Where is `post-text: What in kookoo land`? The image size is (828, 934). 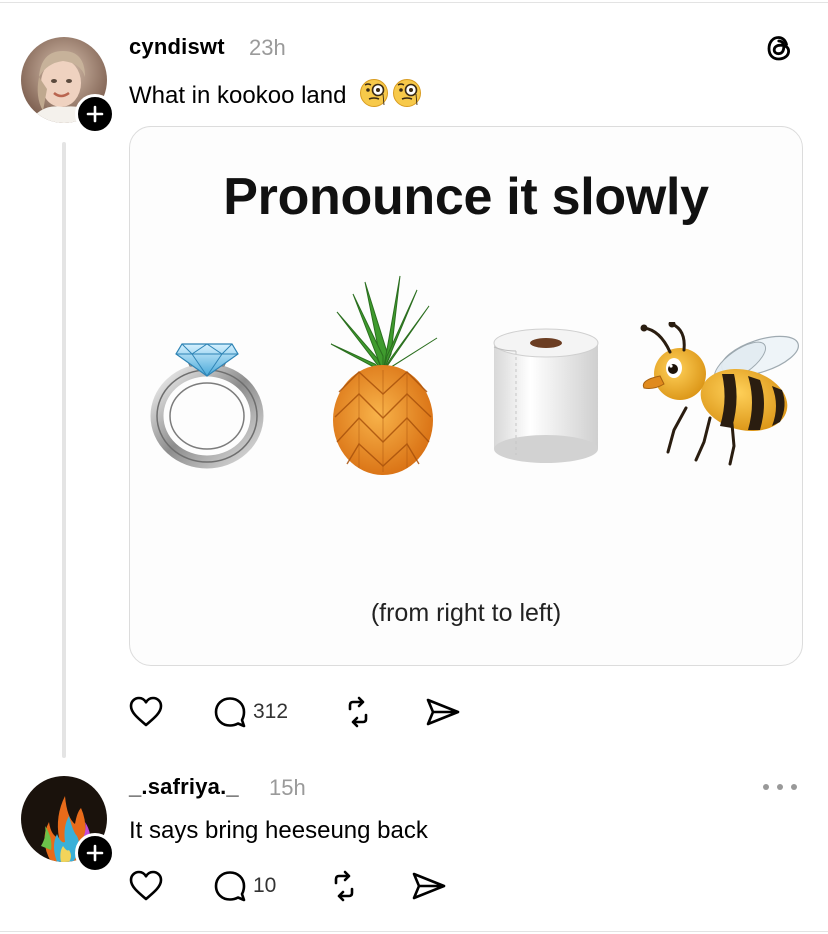
post-text: What in kookoo land is located at coordinates (276, 96).